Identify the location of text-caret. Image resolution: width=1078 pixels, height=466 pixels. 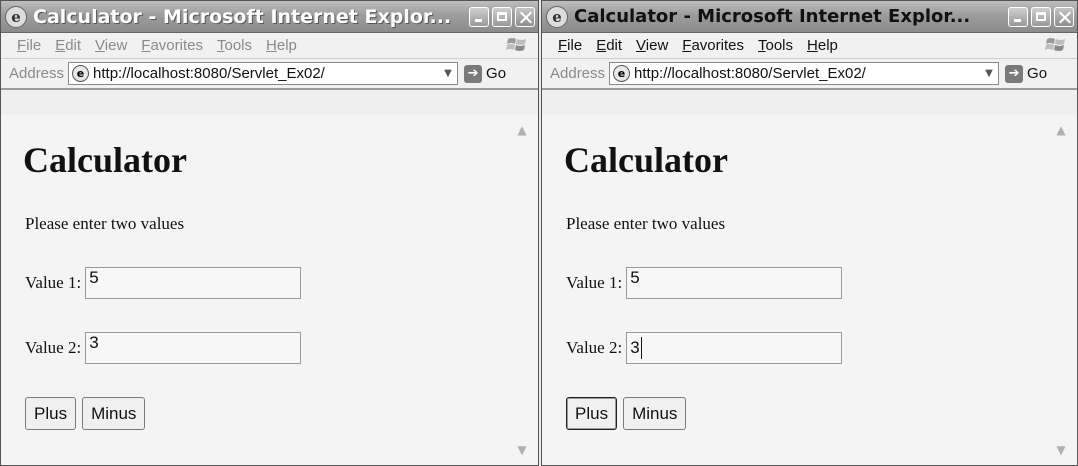
(641, 348).